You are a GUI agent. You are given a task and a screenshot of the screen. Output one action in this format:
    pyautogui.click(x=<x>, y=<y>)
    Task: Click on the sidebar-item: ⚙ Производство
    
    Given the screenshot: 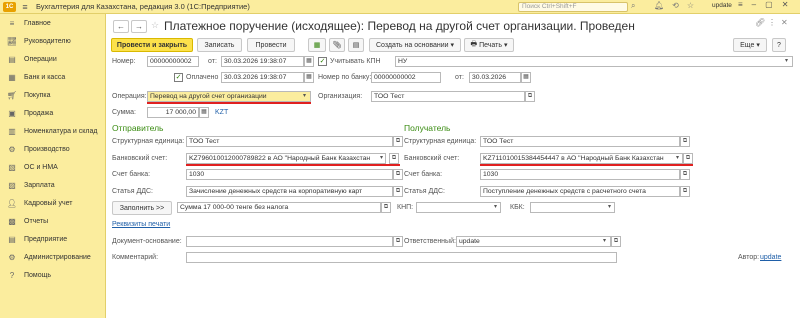 What is the action you would take?
    pyautogui.click(x=52, y=149)
    